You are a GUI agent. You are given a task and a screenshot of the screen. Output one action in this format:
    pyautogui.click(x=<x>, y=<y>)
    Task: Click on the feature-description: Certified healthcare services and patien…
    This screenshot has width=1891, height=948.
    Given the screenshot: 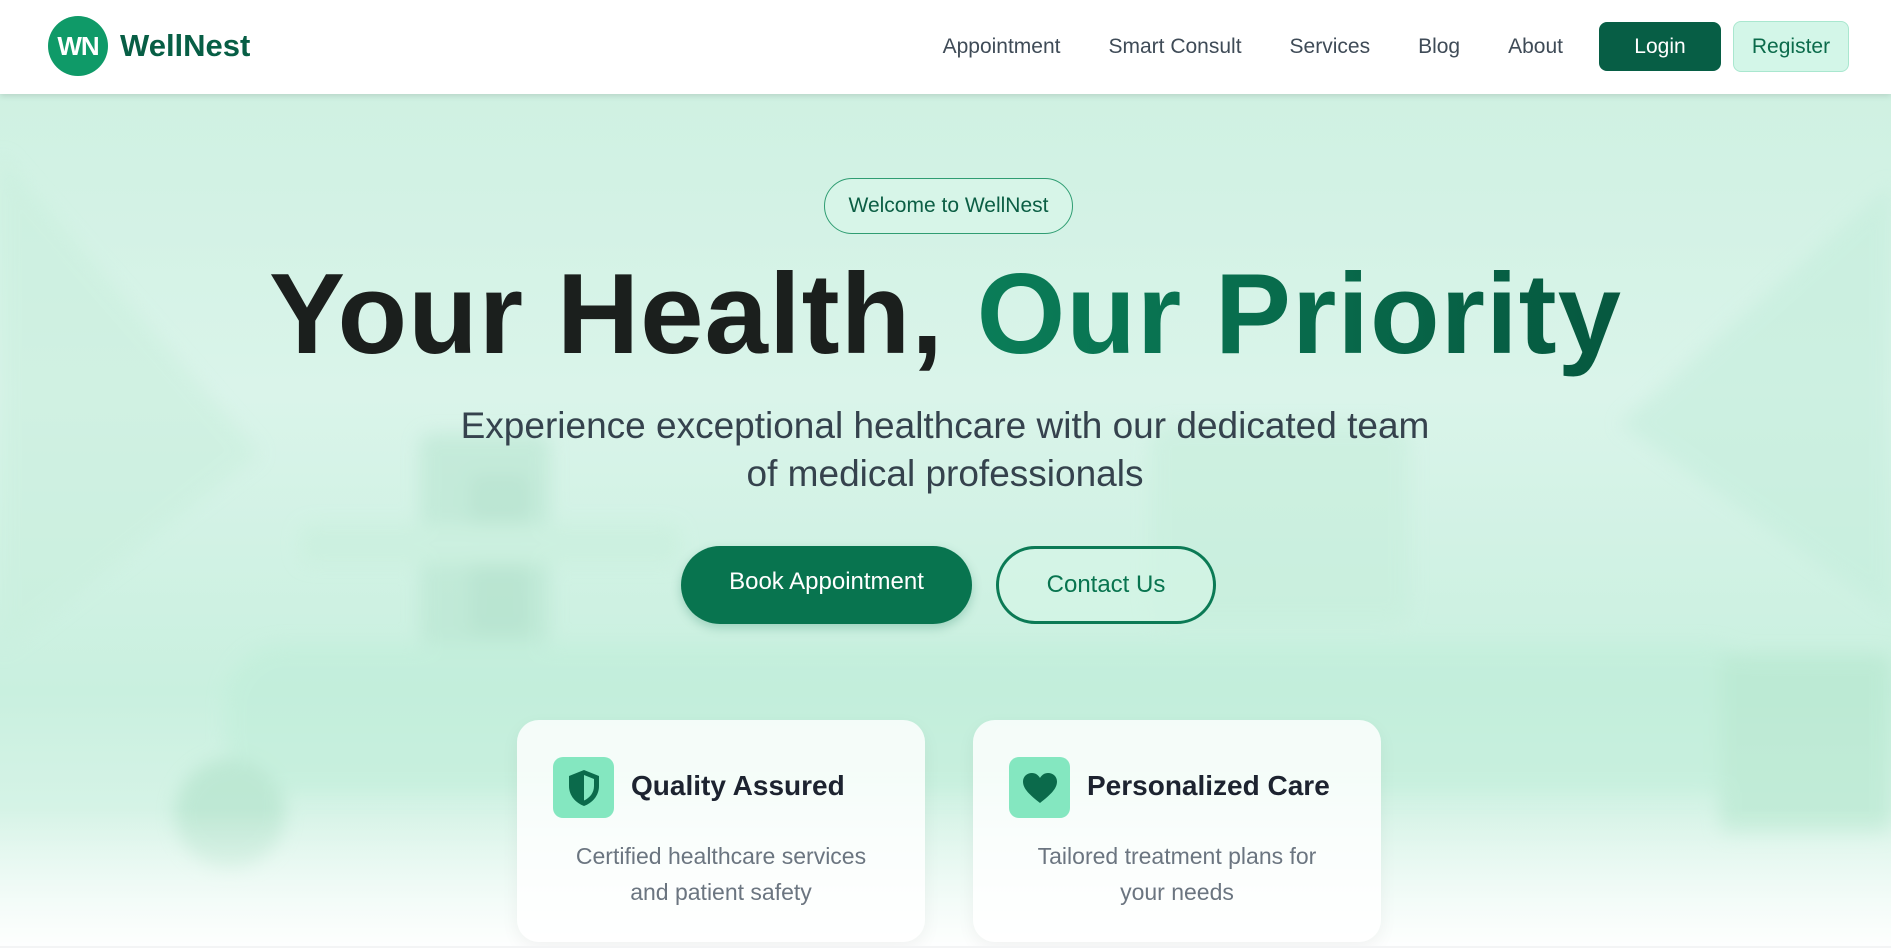 What is the action you would take?
    pyautogui.click(x=721, y=874)
    